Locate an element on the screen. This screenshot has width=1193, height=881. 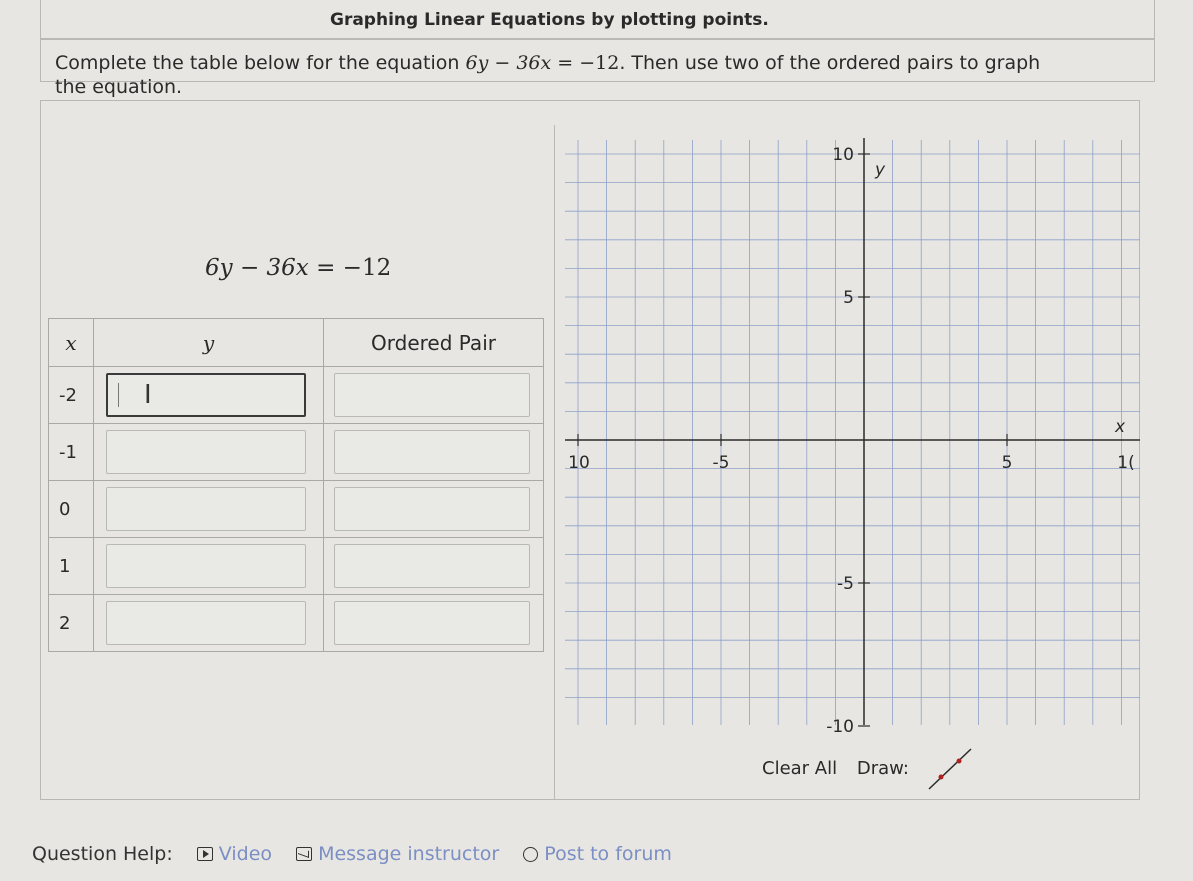
video-link: Video is located at coordinates (245, 854).